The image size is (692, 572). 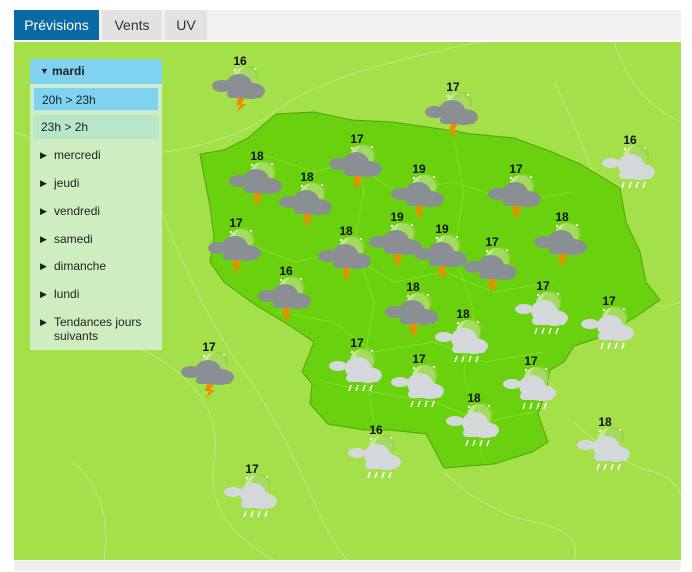 I want to click on time-slot-20h-23h: 20h > 23h, so click(x=96, y=99).